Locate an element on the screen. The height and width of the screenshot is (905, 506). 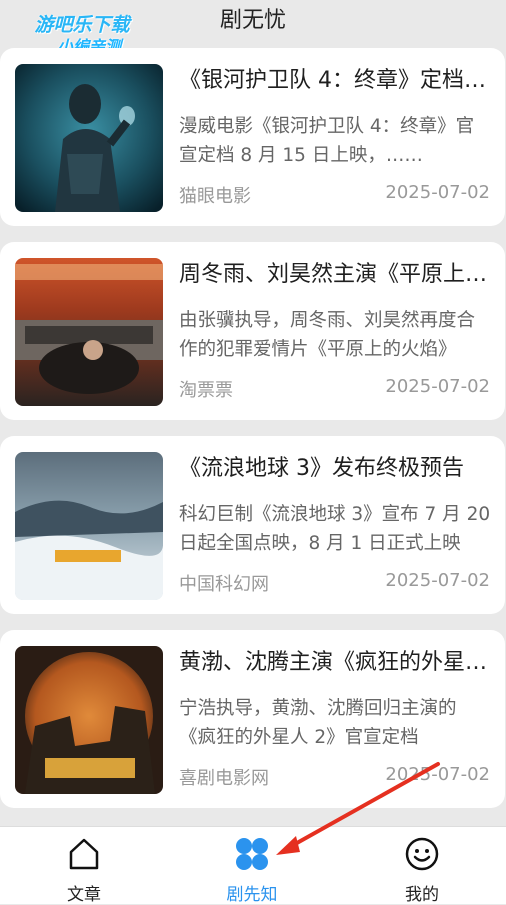
article-title: 《银河护卫队 4：终章》定档 8 月 15 日 is located at coordinates (335, 80).